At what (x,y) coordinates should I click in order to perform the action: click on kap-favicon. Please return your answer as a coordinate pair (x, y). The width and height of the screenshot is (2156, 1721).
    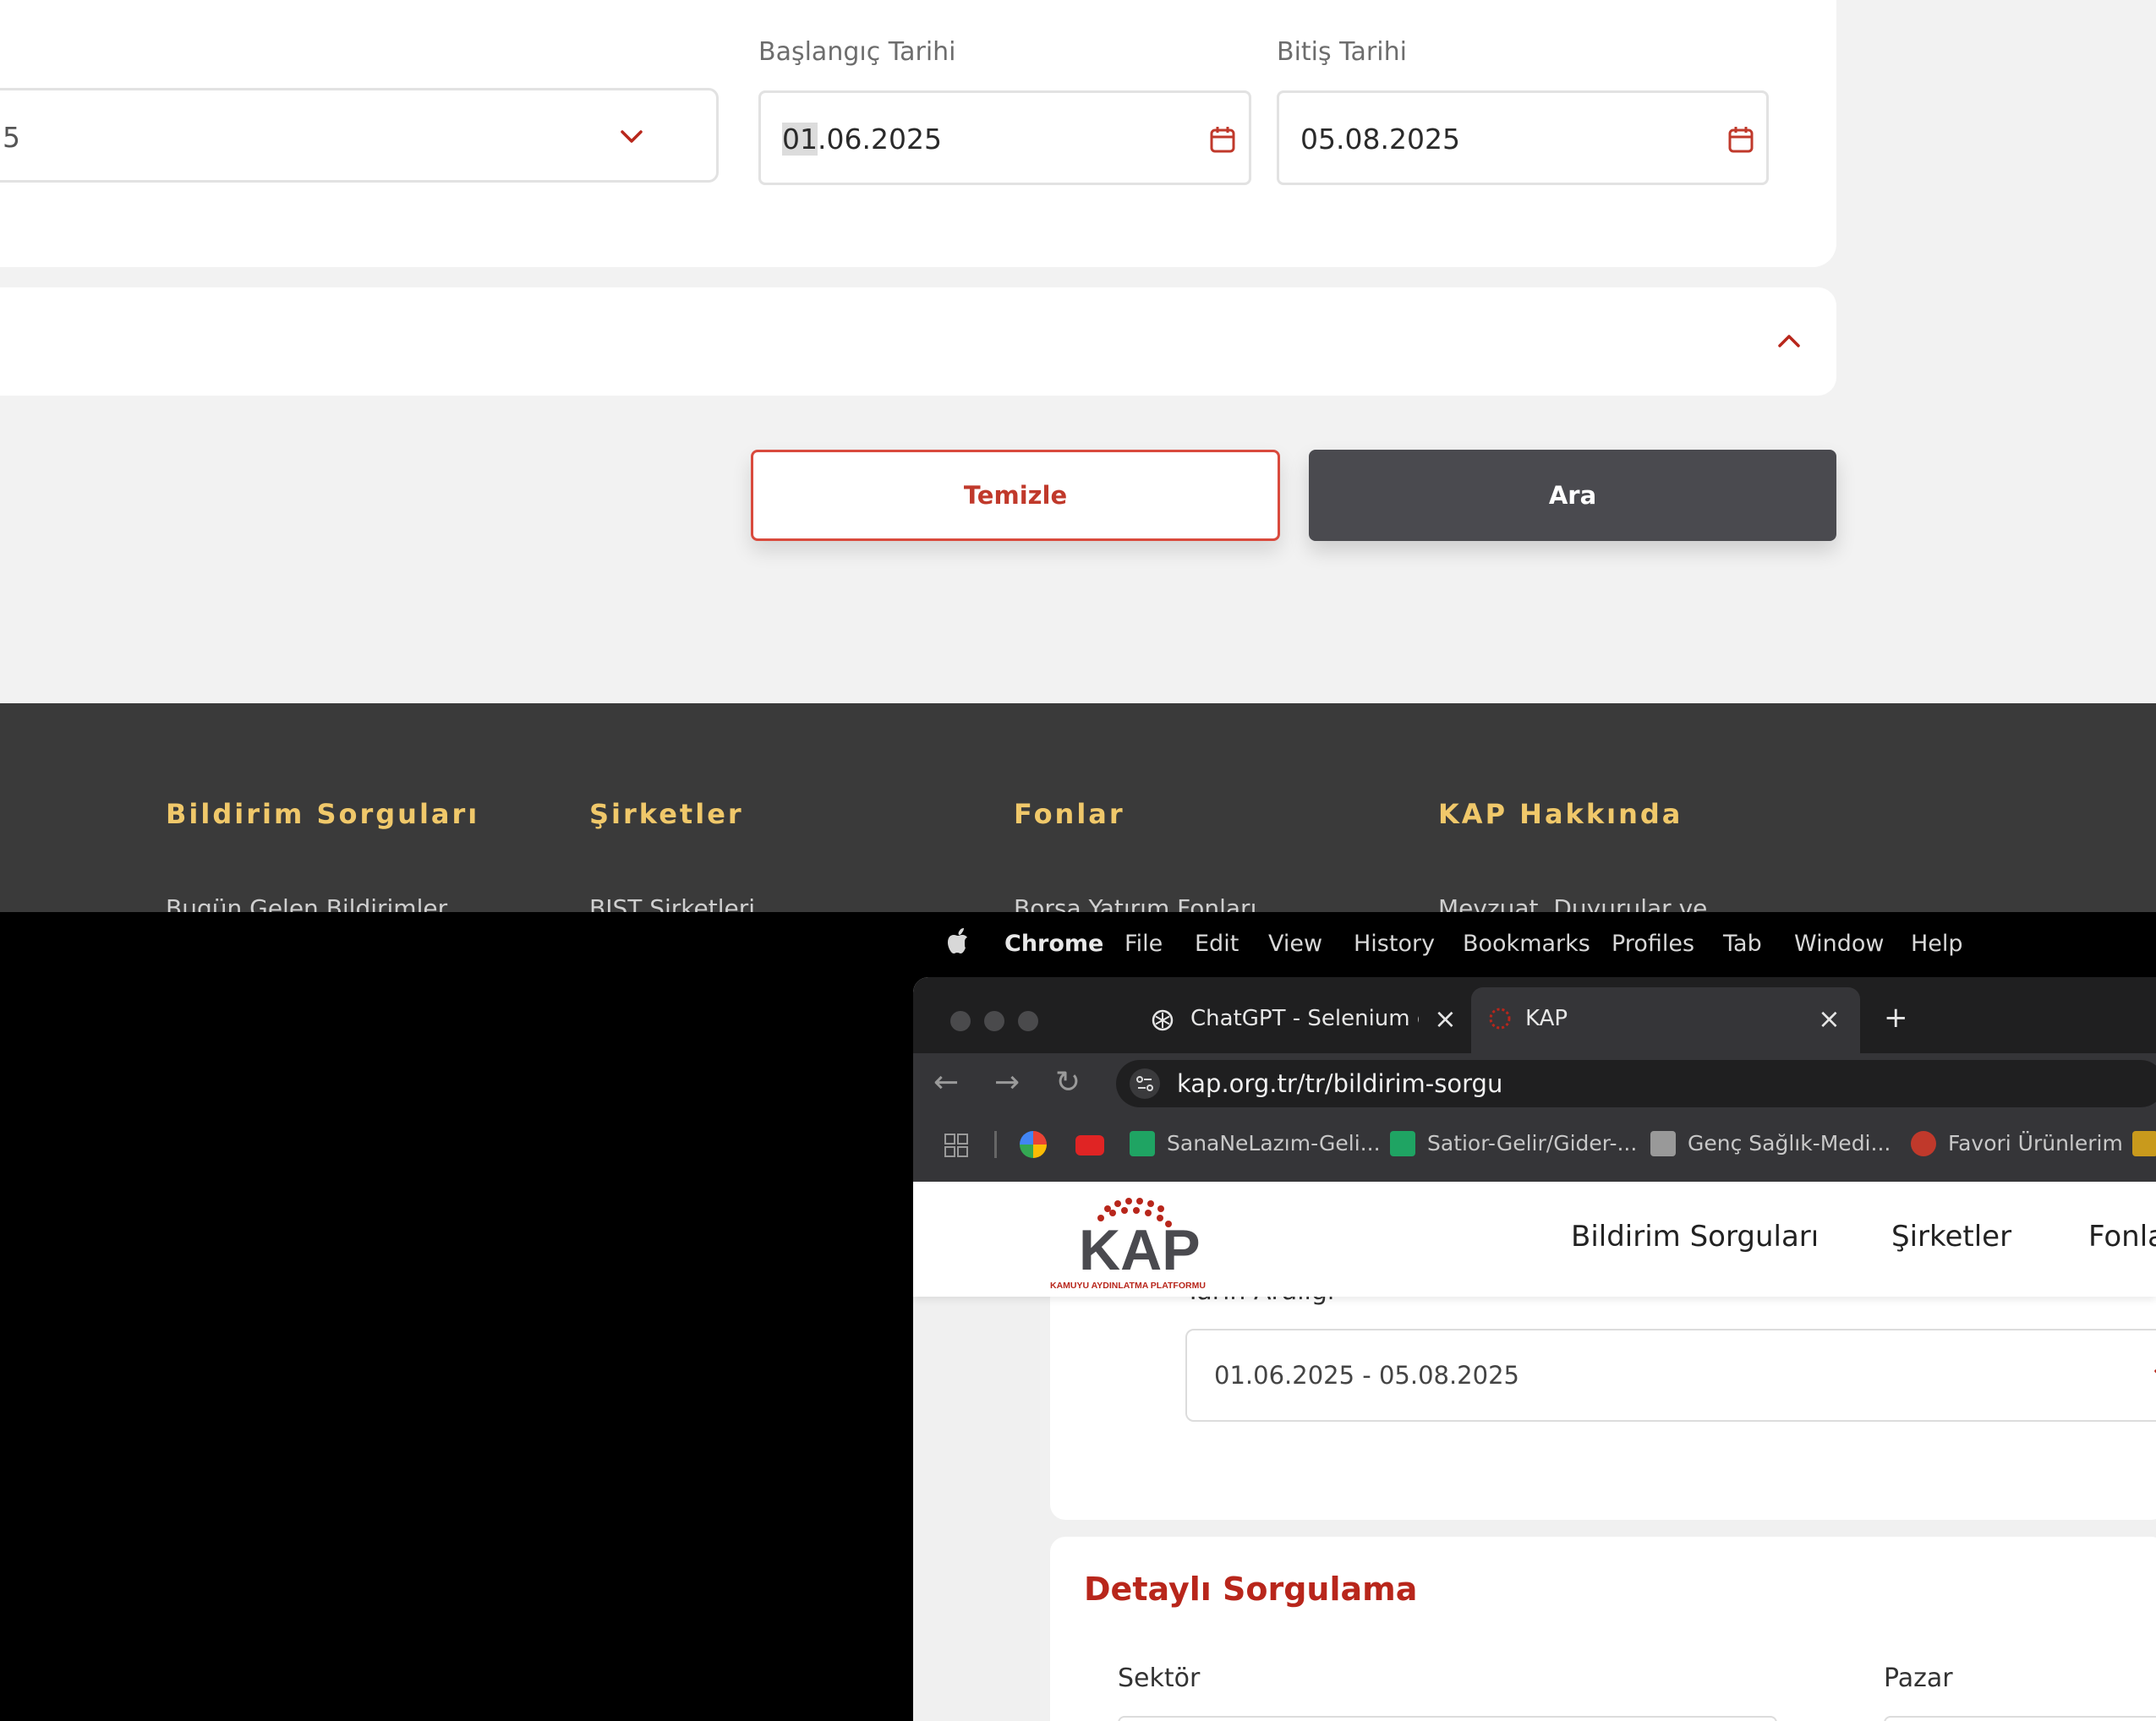
    Looking at the image, I should click on (1499, 1021).